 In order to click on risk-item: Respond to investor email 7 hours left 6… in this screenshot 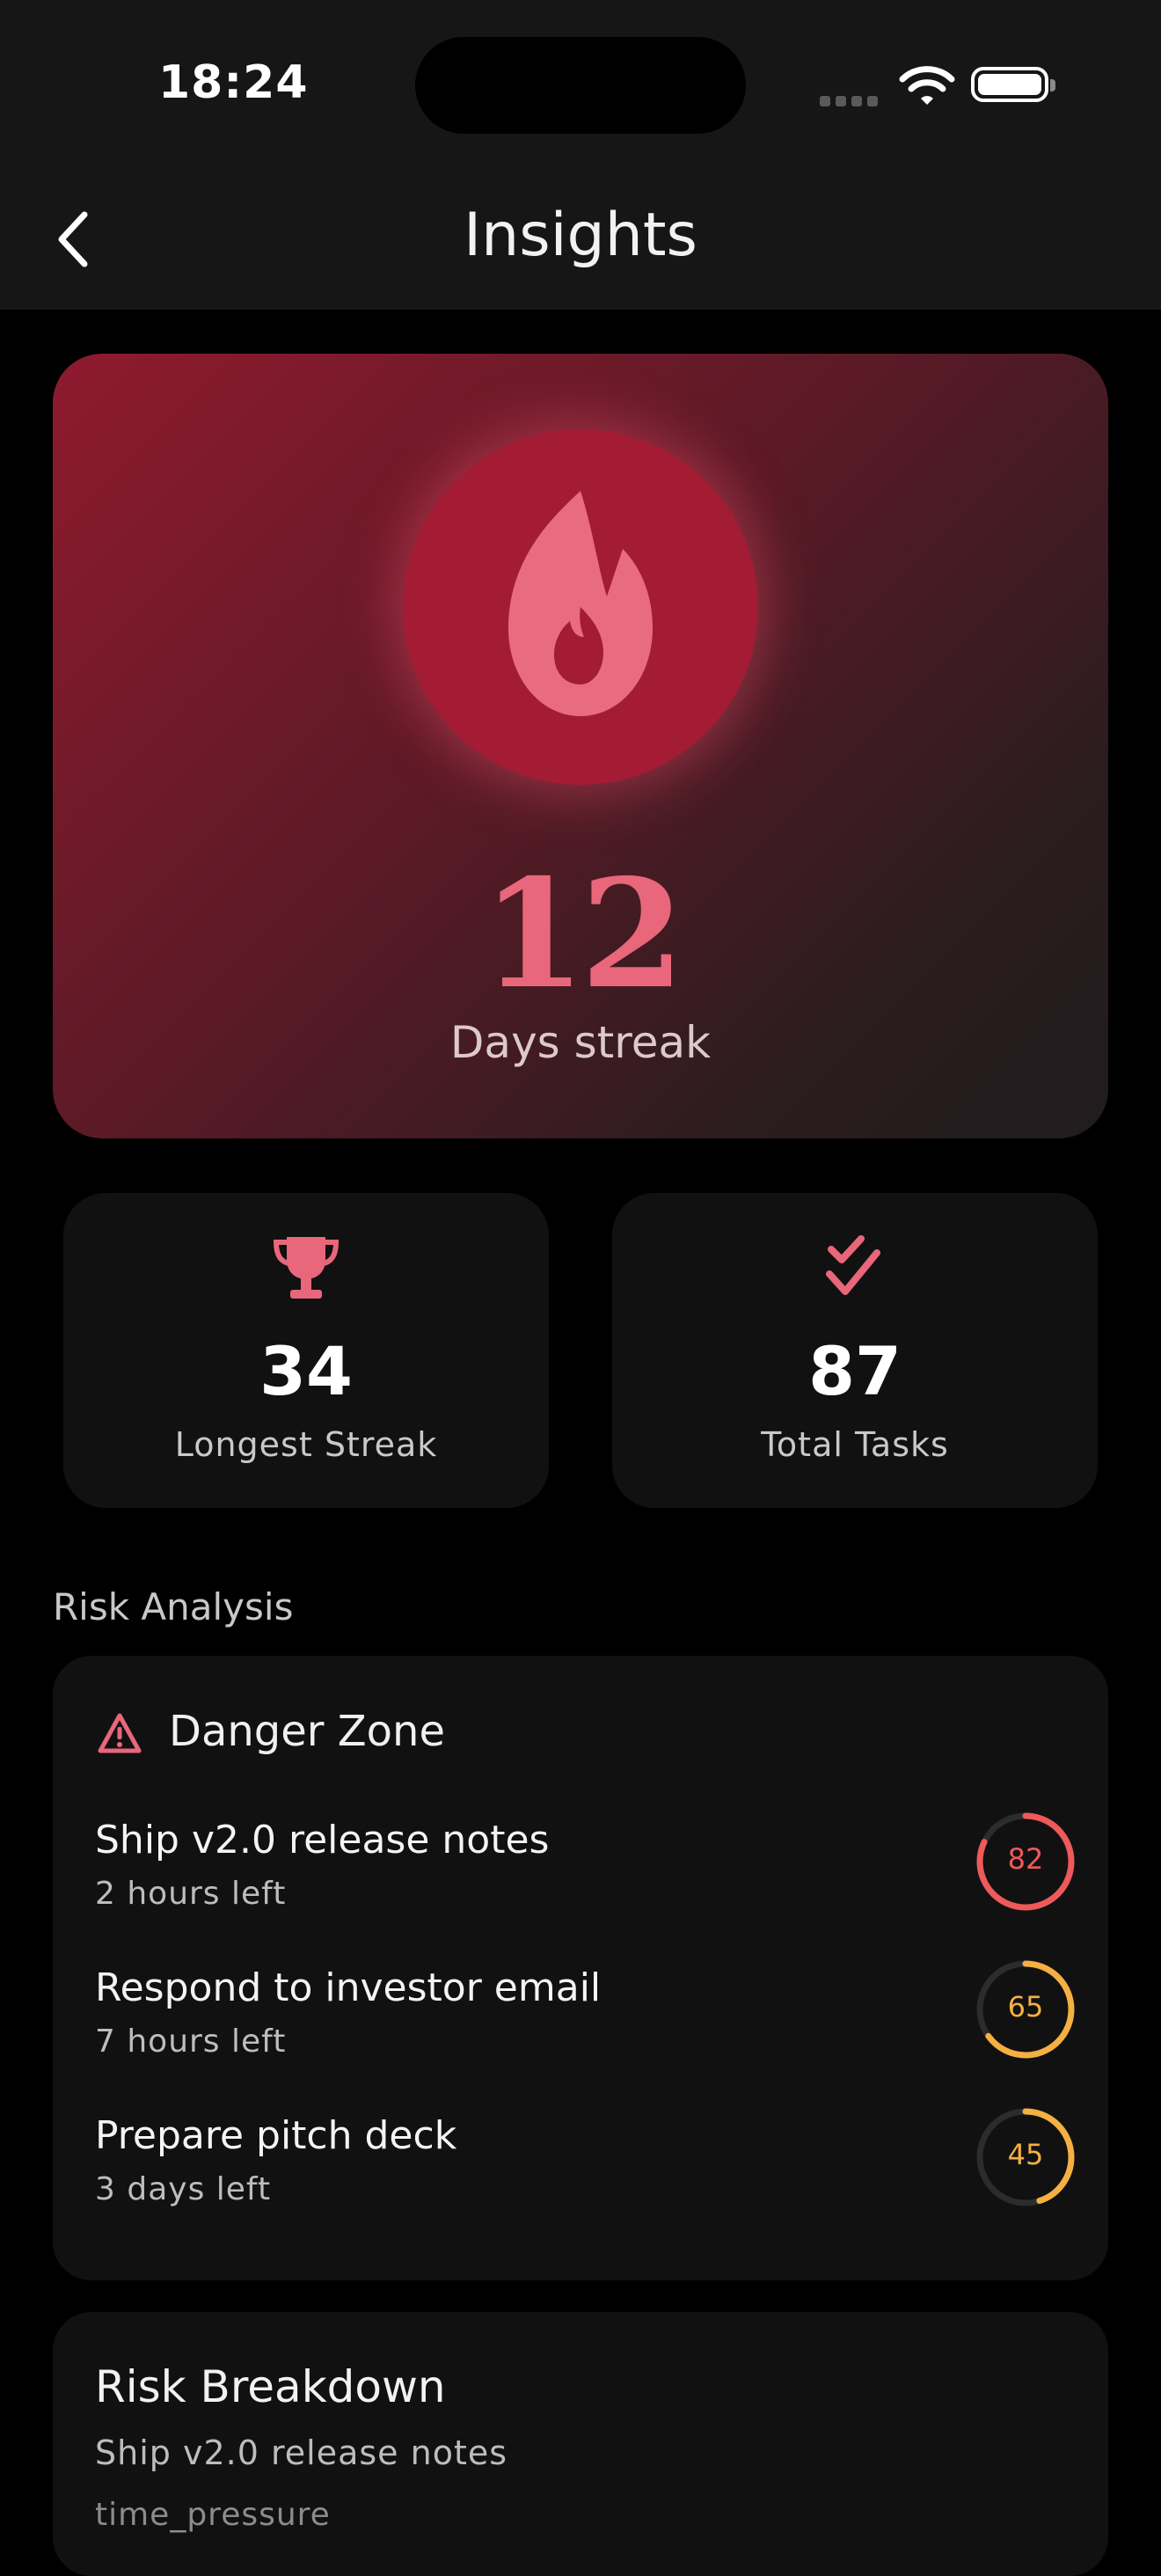, I will do `click(587, 2024)`.